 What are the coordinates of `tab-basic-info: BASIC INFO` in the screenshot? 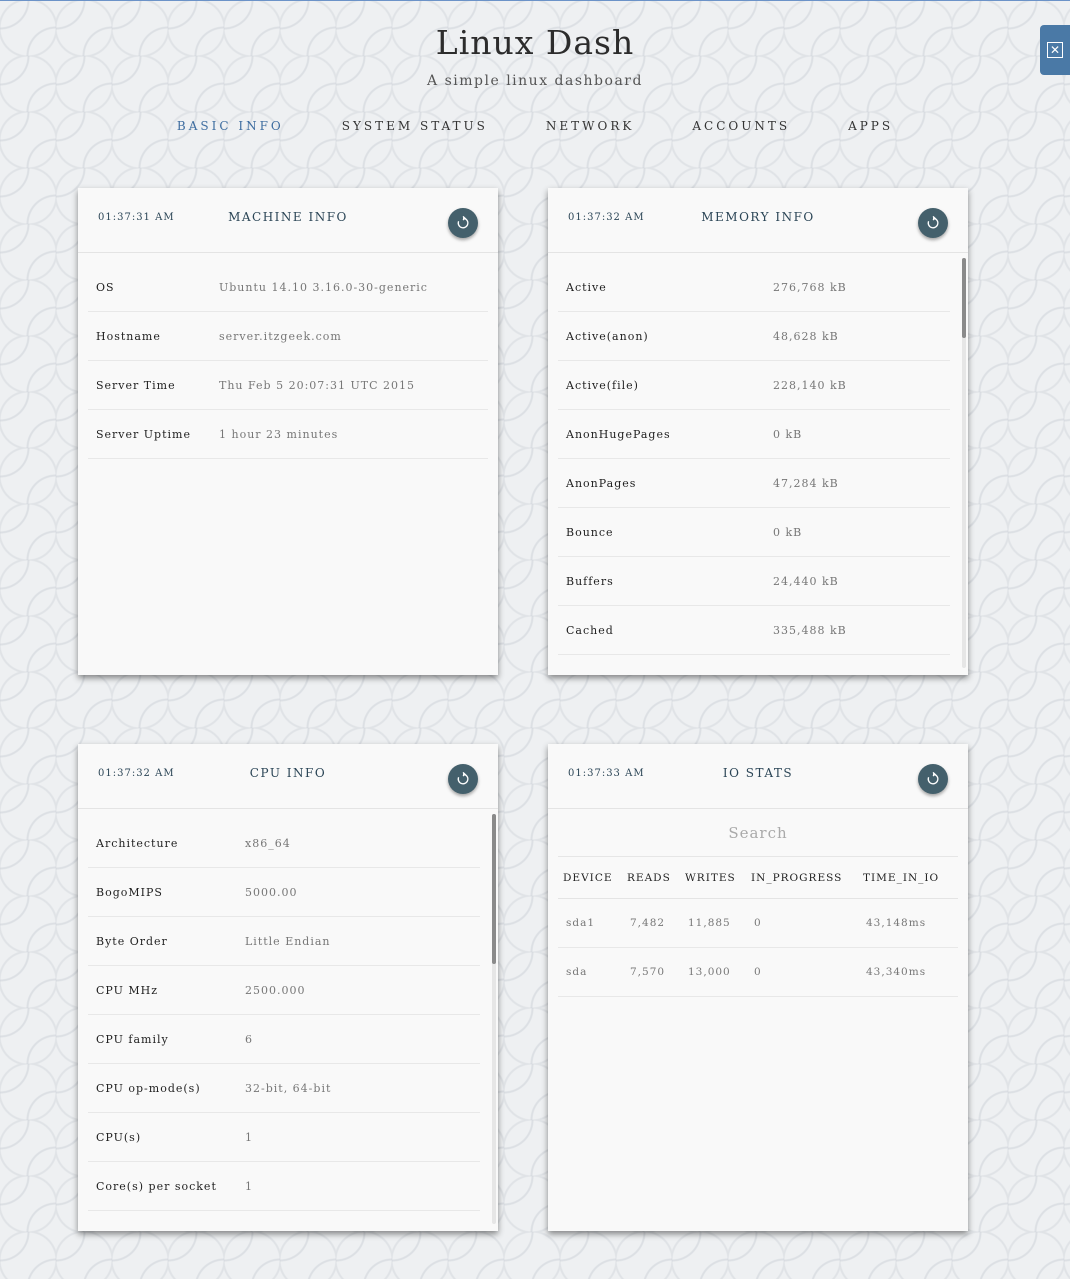 It's located at (230, 126).